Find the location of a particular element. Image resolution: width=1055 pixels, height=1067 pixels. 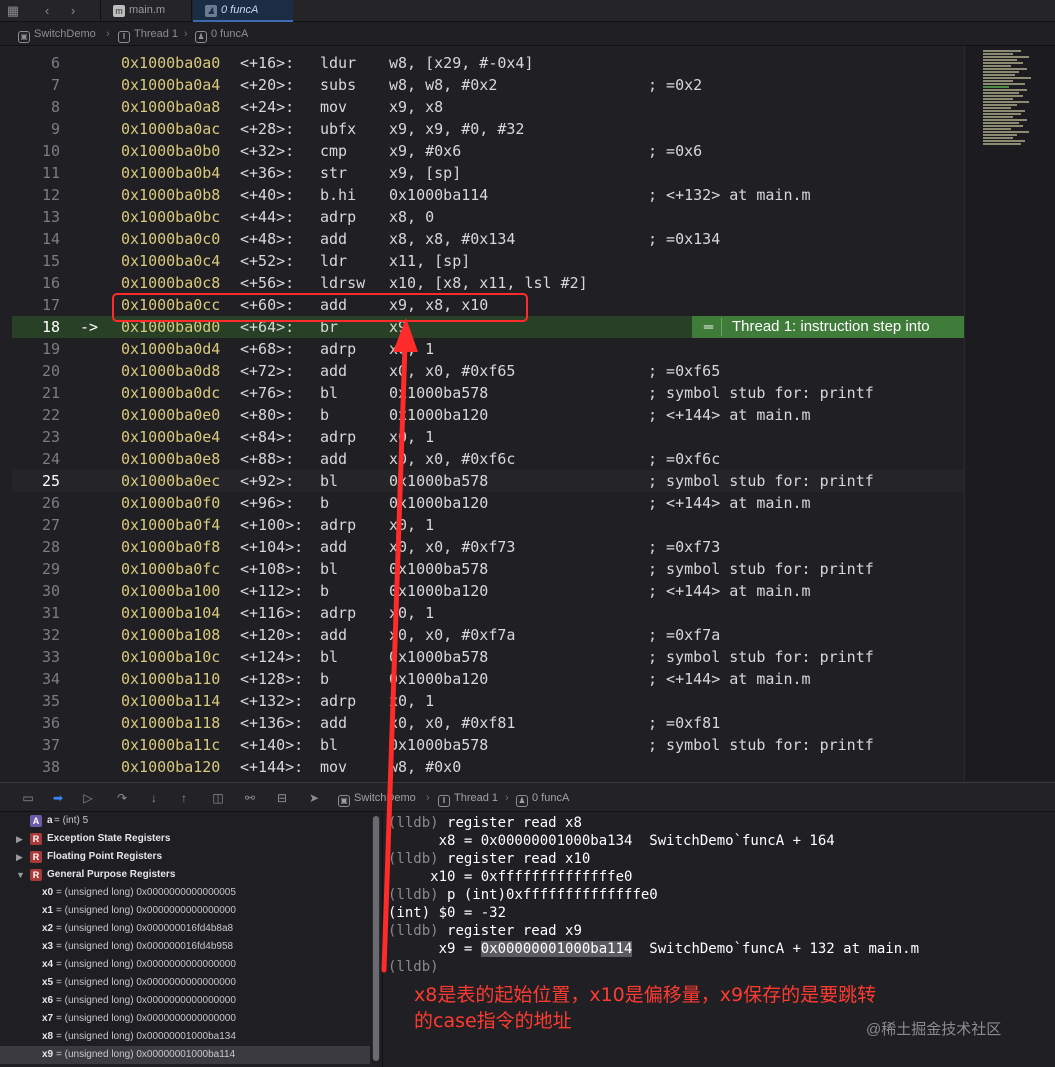

instruction-address: 0x1000ba114 is located at coordinates (171, 701).